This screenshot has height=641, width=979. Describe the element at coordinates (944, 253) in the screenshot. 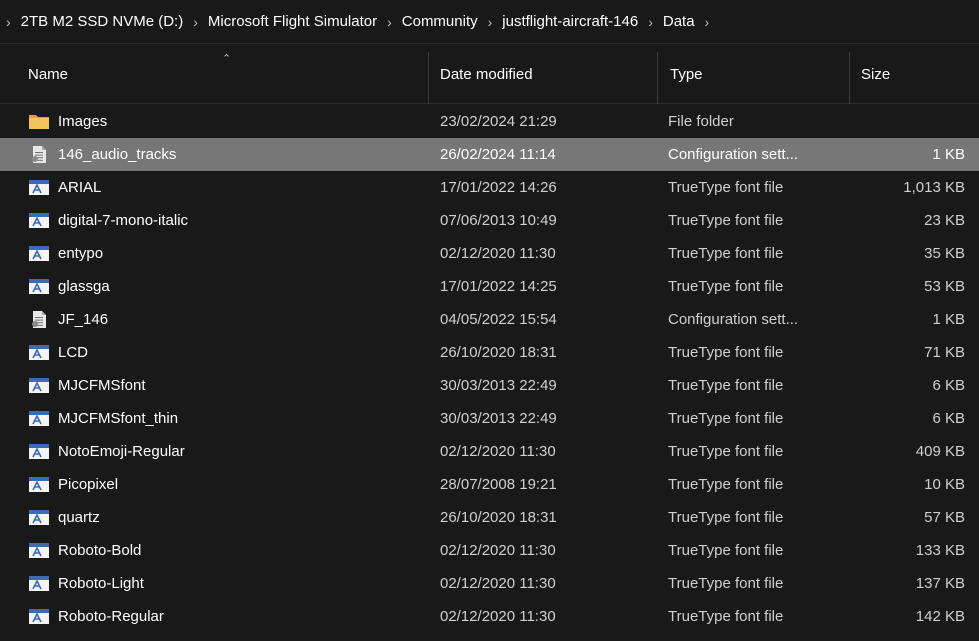

I see `file-size: 35 KB` at that location.